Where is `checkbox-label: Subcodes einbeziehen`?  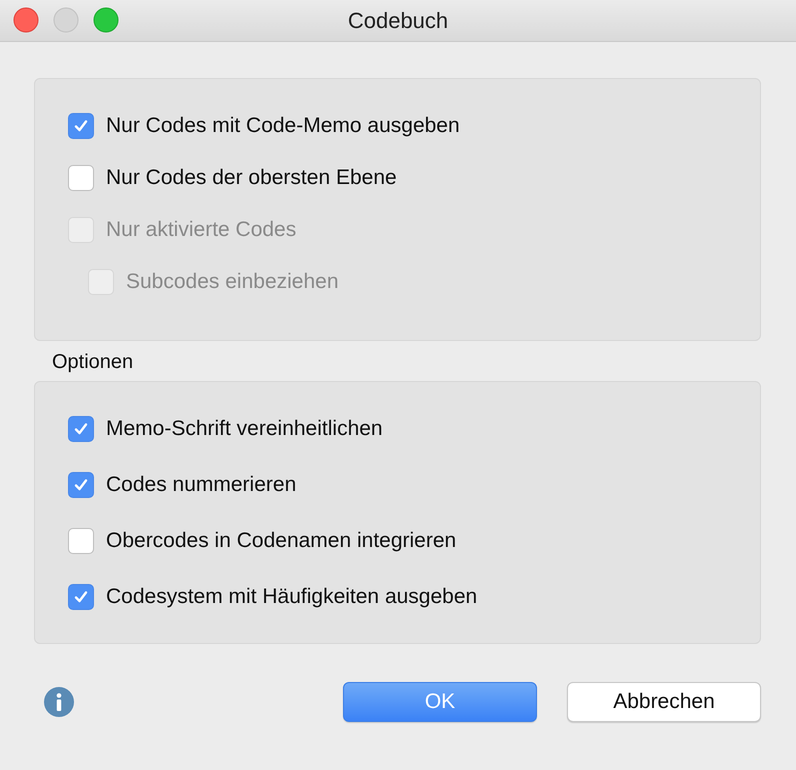
checkbox-label: Subcodes einbeziehen is located at coordinates (232, 282).